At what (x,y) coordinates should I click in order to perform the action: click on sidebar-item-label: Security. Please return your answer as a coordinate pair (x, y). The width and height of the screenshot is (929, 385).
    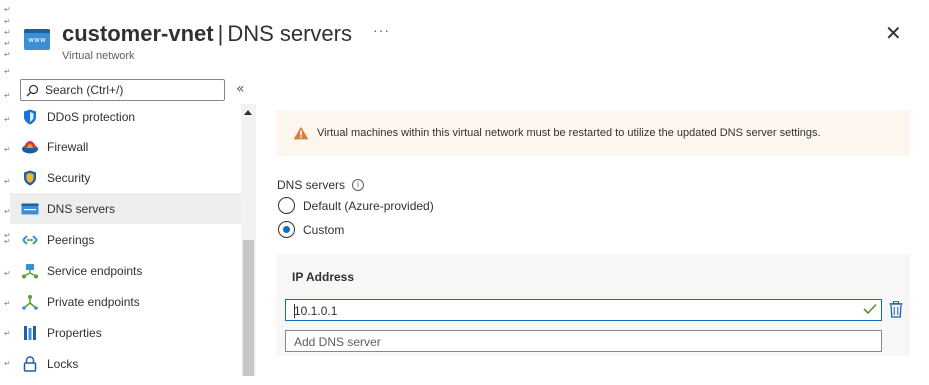
    Looking at the image, I should click on (69, 177).